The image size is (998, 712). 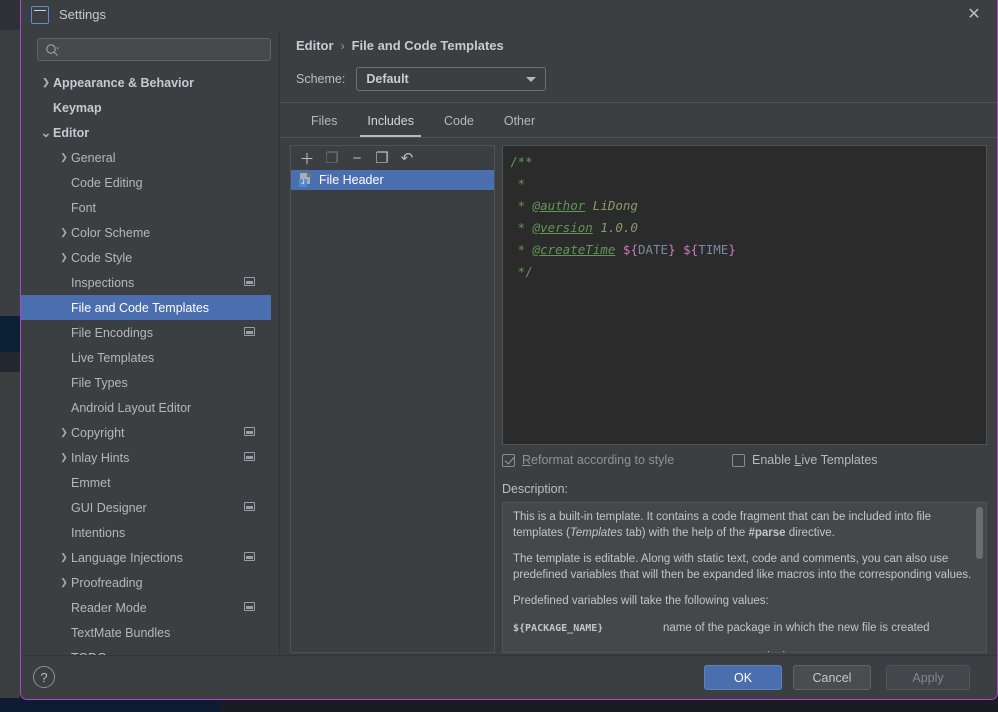 What do you see at coordinates (46, 132) in the screenshot?
I see `chevron-down-icon: ⌄` at bounding box center [46, 132].